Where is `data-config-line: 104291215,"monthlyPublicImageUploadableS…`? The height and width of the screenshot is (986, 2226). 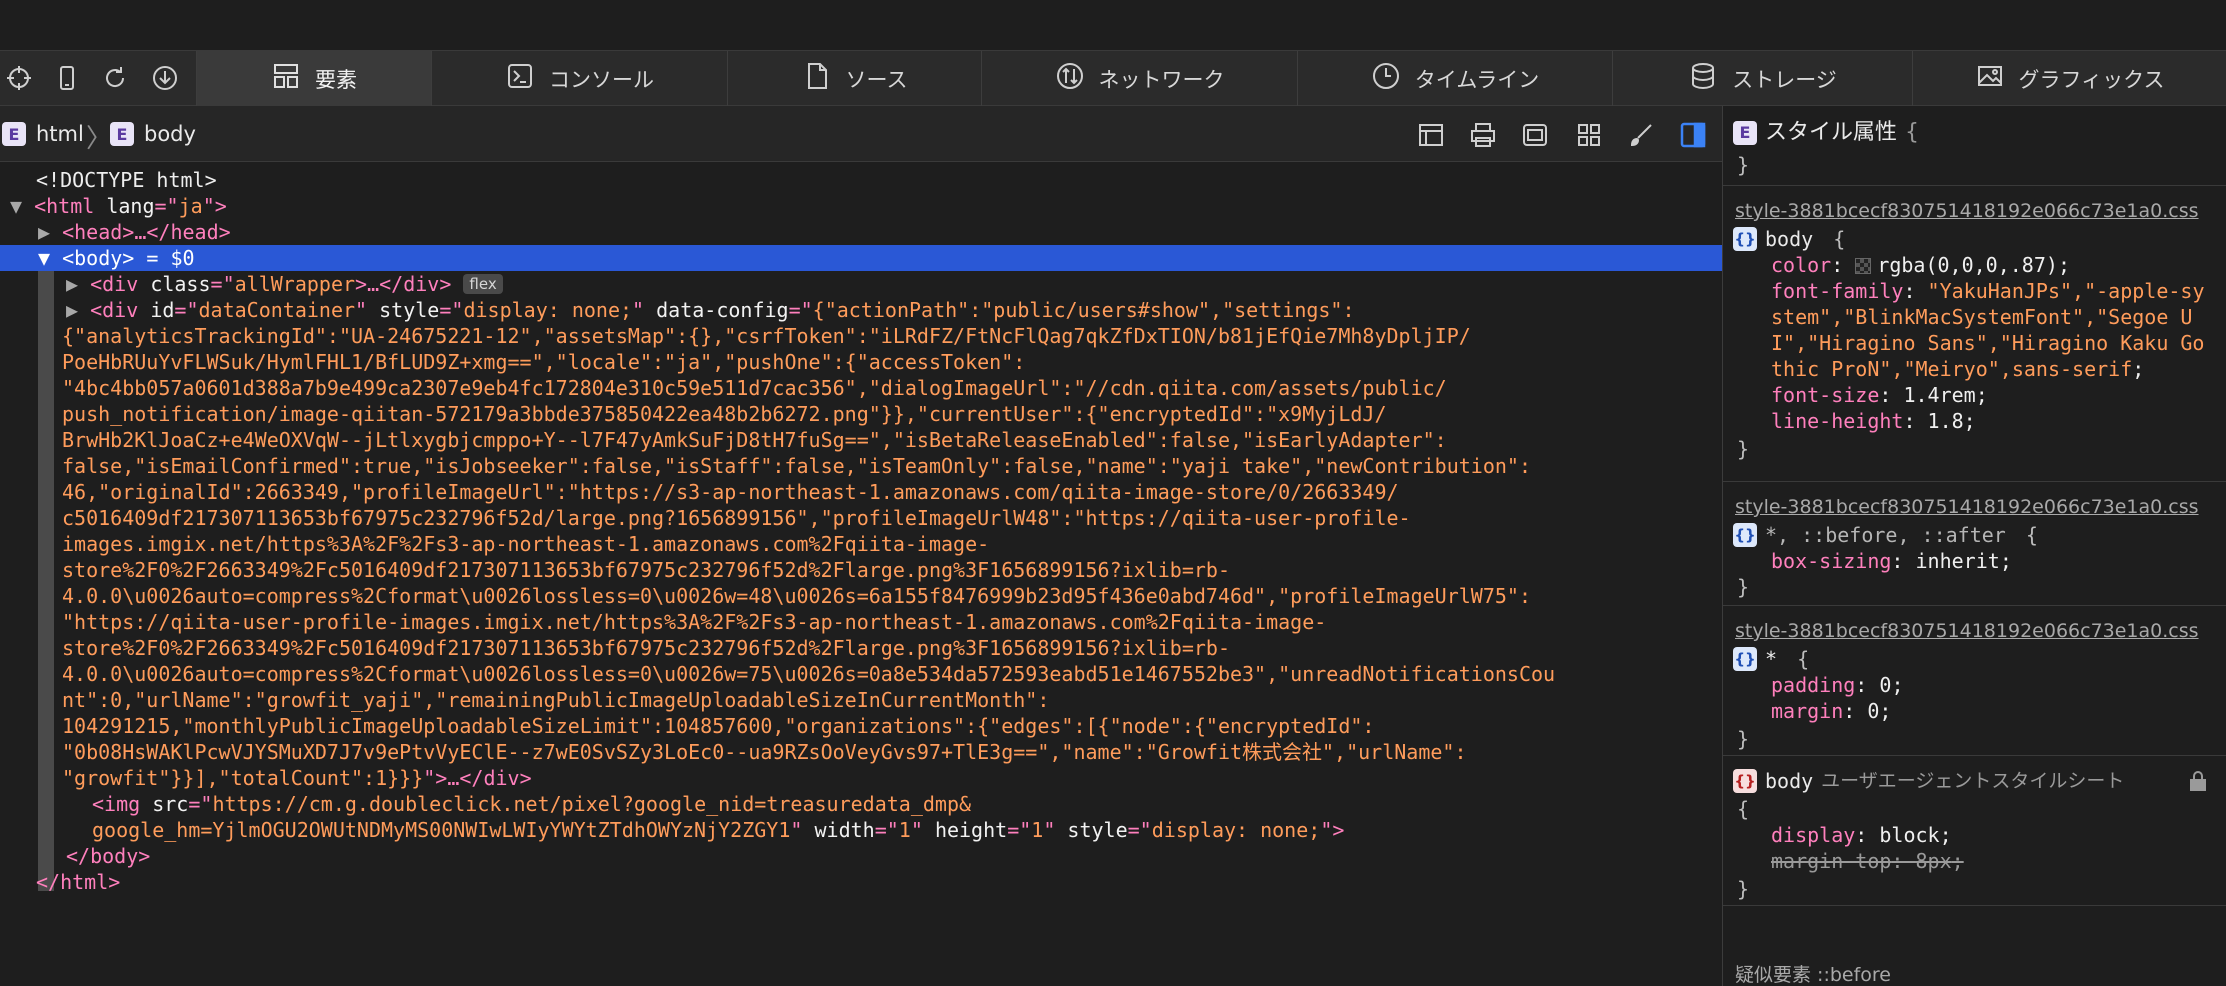
data-config-line: 104291215,"monthlyPublicImageUploadableS… is located at coordinates (718, 726).